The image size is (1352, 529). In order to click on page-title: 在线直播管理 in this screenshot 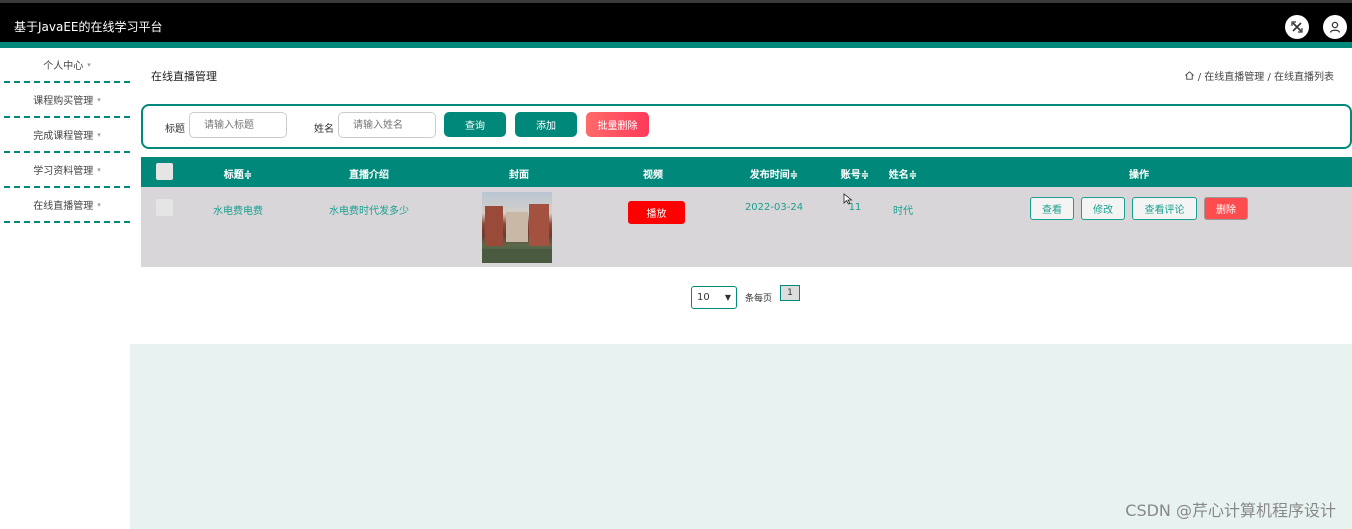, I will do `click(184, 76)`.